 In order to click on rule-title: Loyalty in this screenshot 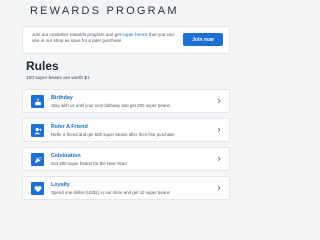, I will do `click(60, 185)`.